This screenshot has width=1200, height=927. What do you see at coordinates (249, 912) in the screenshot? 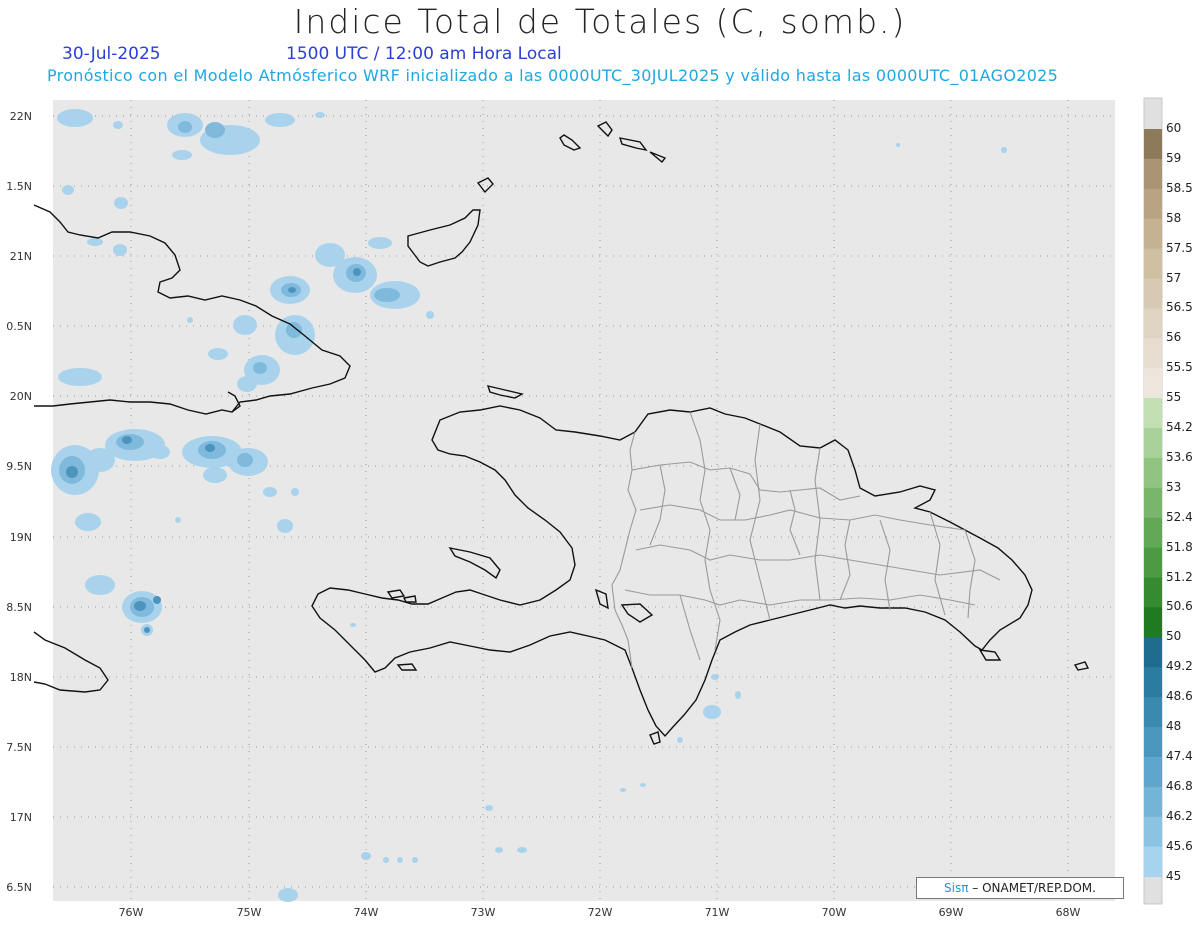
I see `lon-label-75w: 75W` at bounding box center [249, 912].